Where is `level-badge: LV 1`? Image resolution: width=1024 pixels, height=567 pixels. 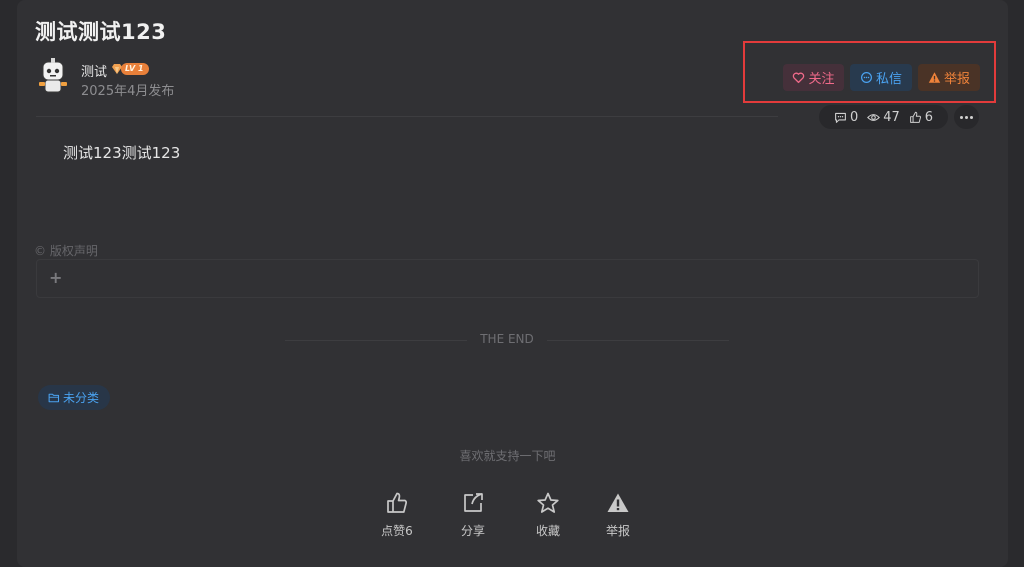
level-badge: LV 1 is located at coordinates (130, 69).